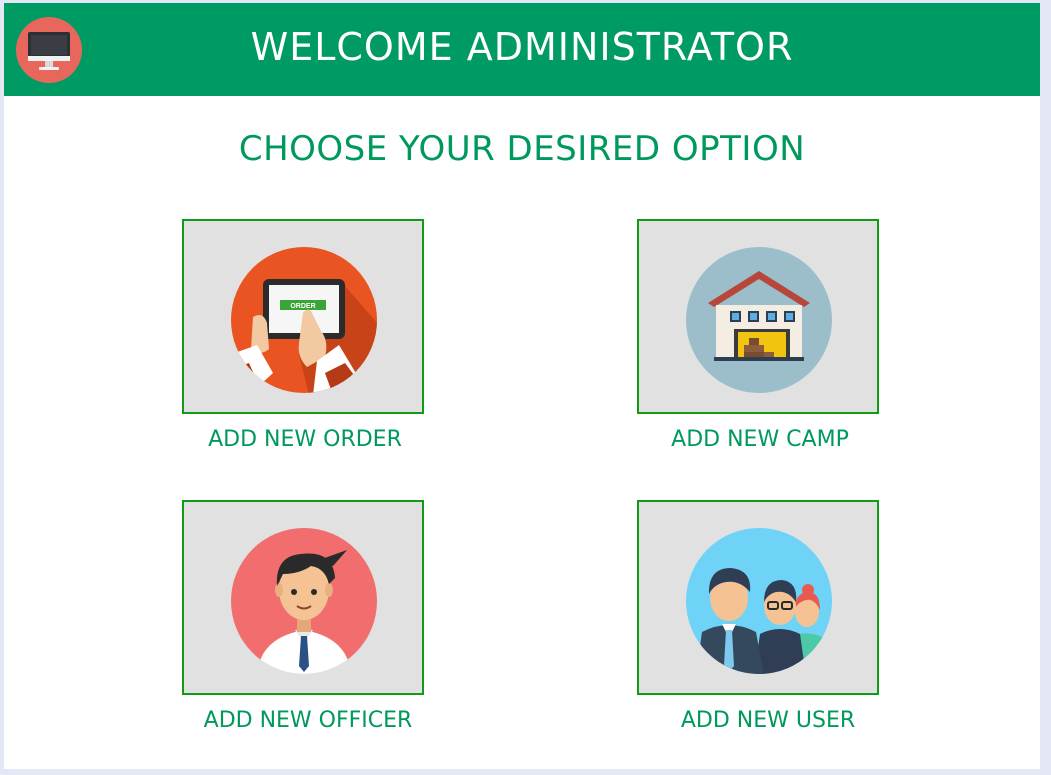 Image resolution: width=1051 pixels, height=775 pixels. I want to click on order-icon-text: ORDER, so click(302, 306).